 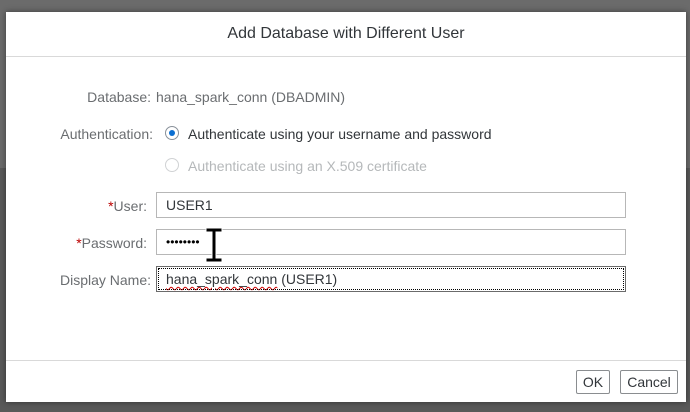 I want to click on database-label: Database:, so click(x=119, y=97).